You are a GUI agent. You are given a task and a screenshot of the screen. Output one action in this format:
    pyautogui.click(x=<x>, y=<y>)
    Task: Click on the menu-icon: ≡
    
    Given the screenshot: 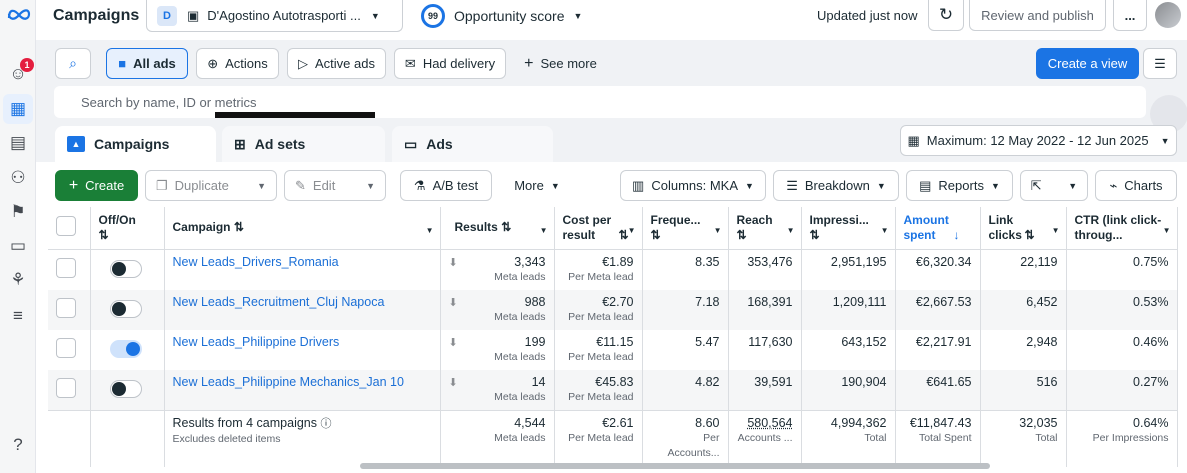 What is the action you would take?
    pyautogui.click(x=18, y=316)
    